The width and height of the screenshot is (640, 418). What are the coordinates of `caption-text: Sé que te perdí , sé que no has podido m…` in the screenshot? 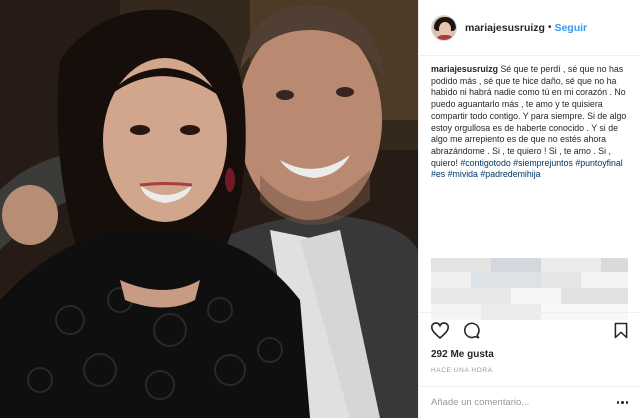 It's located at (529, 116).